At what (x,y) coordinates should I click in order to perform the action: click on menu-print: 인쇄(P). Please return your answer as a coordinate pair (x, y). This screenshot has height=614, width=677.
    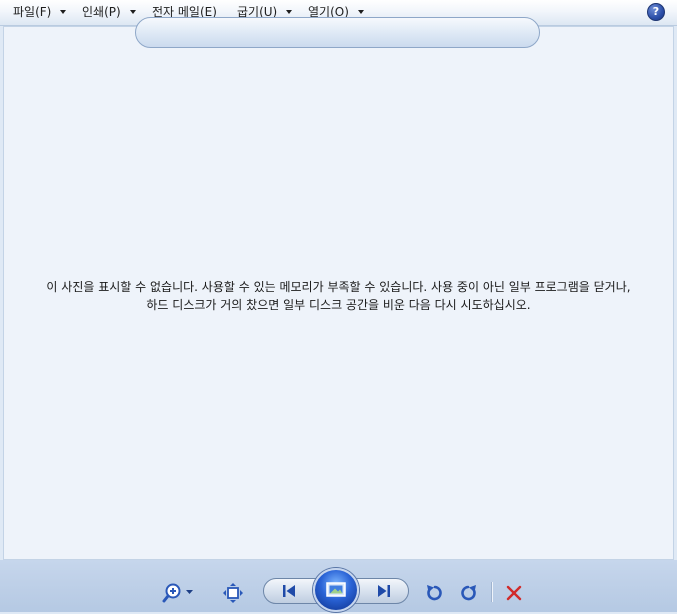
    Looking at the image, I should click on (109, 12).